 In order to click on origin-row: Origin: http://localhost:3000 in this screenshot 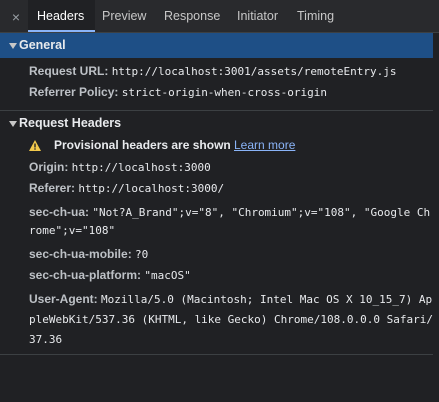, I will do `click(120, 167)`.